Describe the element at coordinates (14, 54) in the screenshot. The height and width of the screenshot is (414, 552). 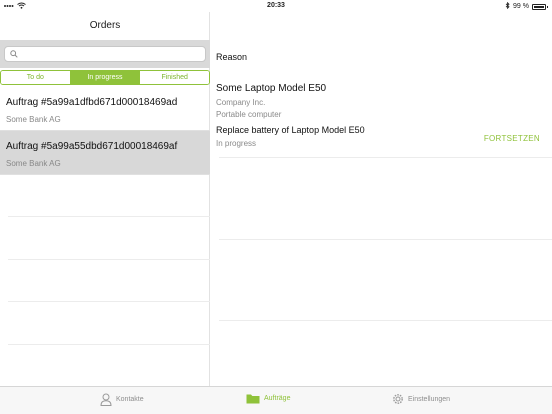
I see `search-icon` at that location.